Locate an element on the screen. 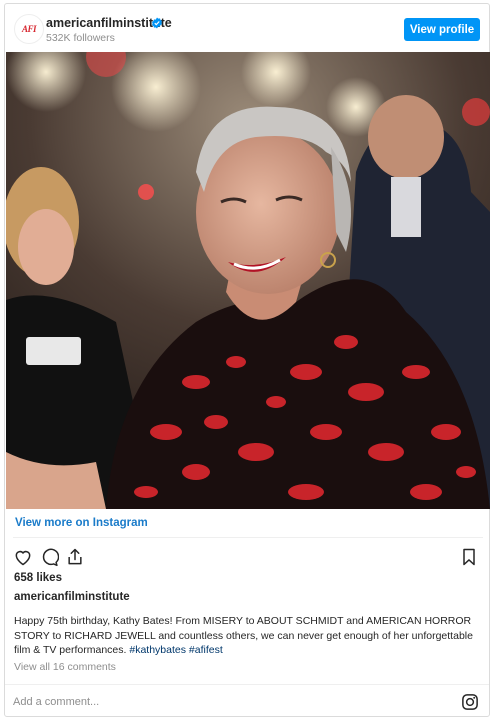 The width and height of the screenshot is (495, 720). verified-badge-icon is located at coordinates (157, 23).